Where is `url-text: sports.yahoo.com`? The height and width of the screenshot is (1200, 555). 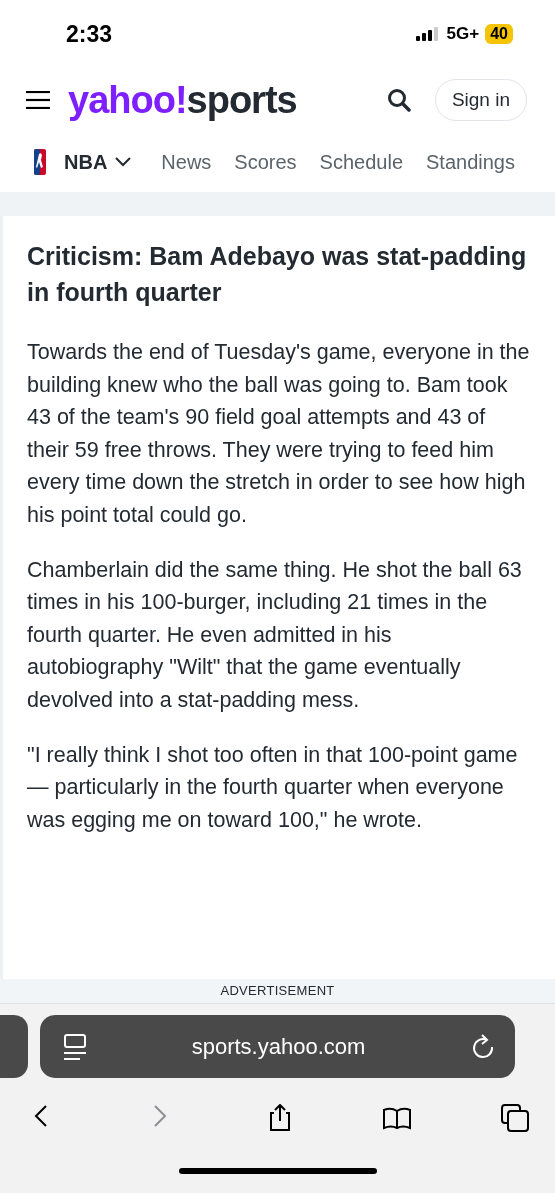
url-text: sports.yahoo.com is located at coordinates (278, 1046).